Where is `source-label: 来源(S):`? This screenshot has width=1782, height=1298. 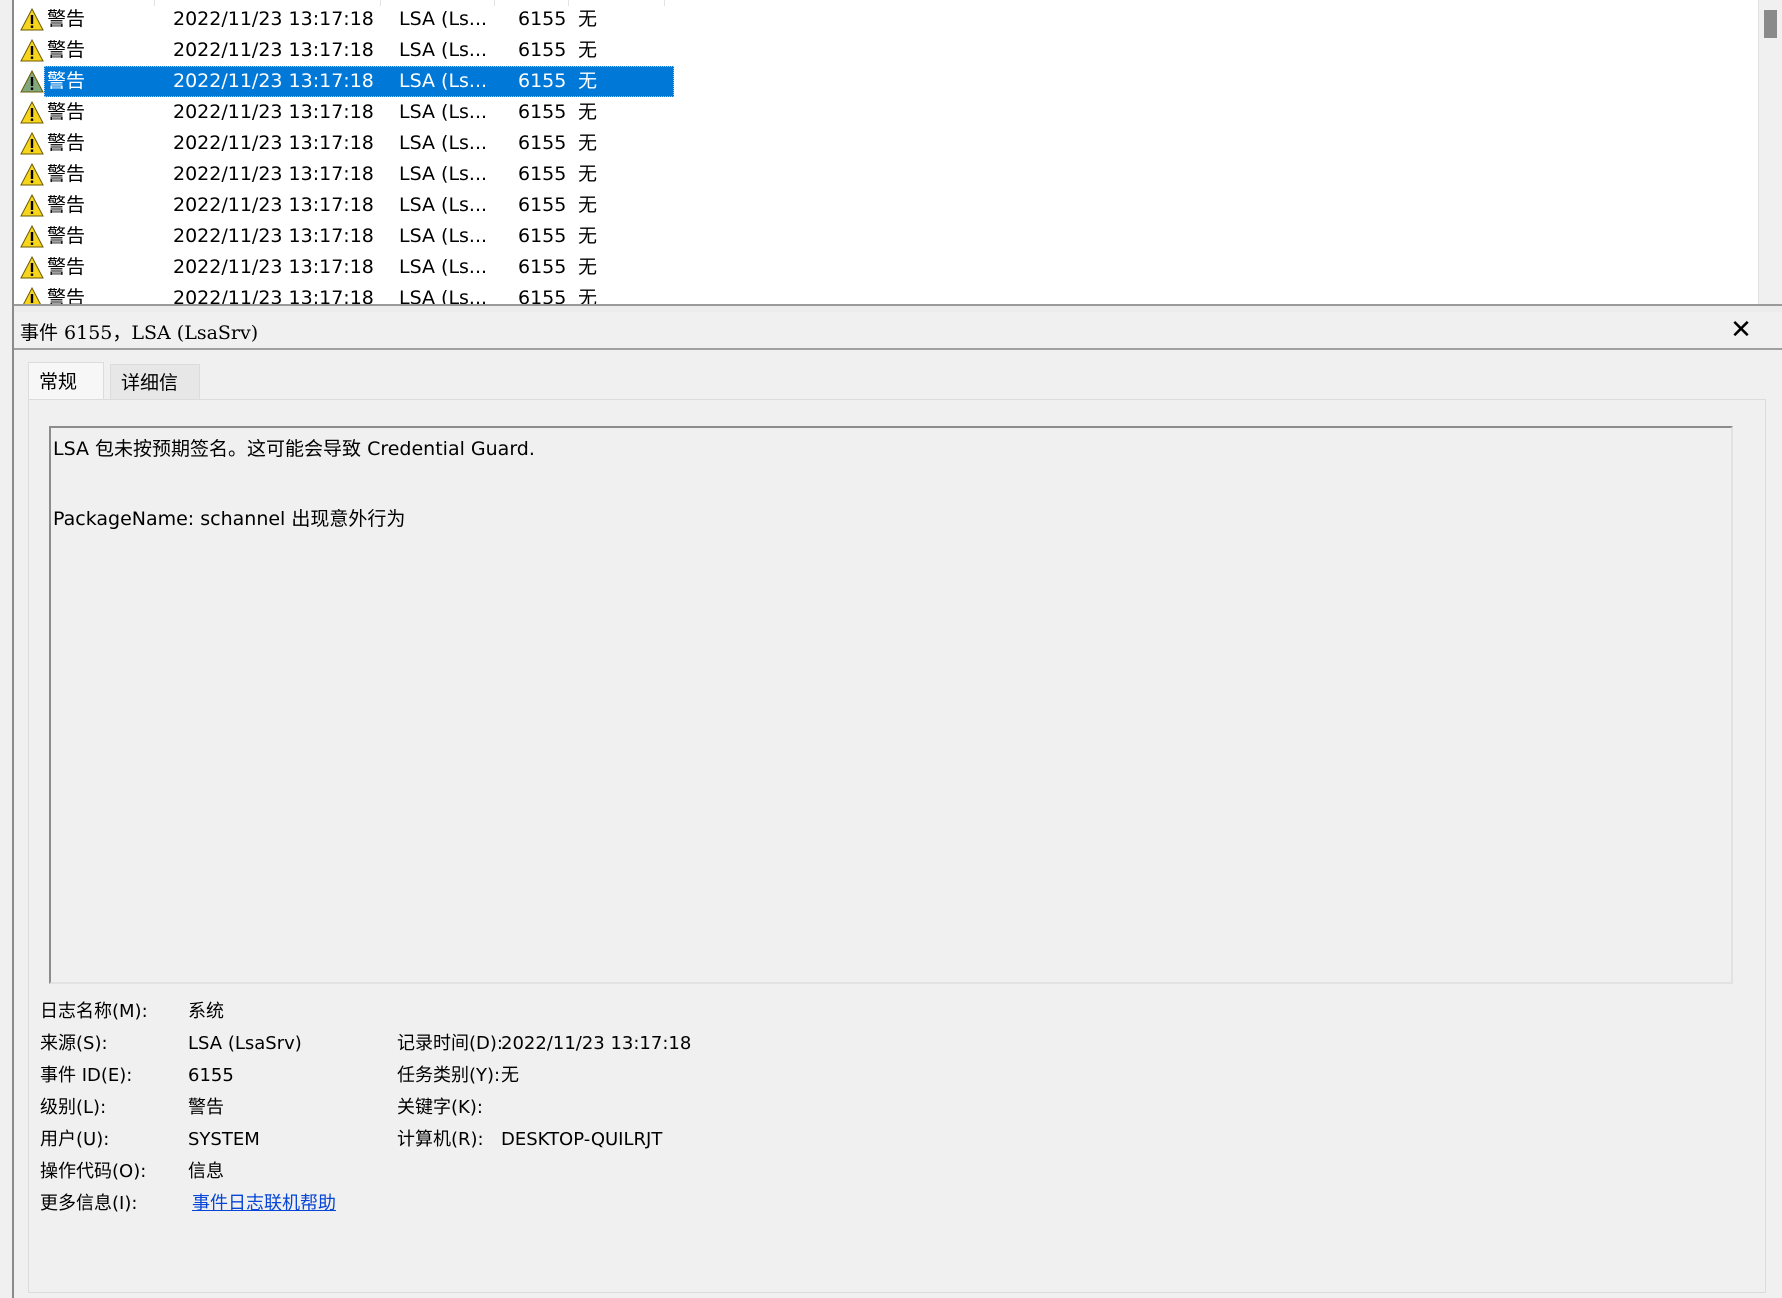 source-label: 来源(S): is located at coordinates (74, 1043).